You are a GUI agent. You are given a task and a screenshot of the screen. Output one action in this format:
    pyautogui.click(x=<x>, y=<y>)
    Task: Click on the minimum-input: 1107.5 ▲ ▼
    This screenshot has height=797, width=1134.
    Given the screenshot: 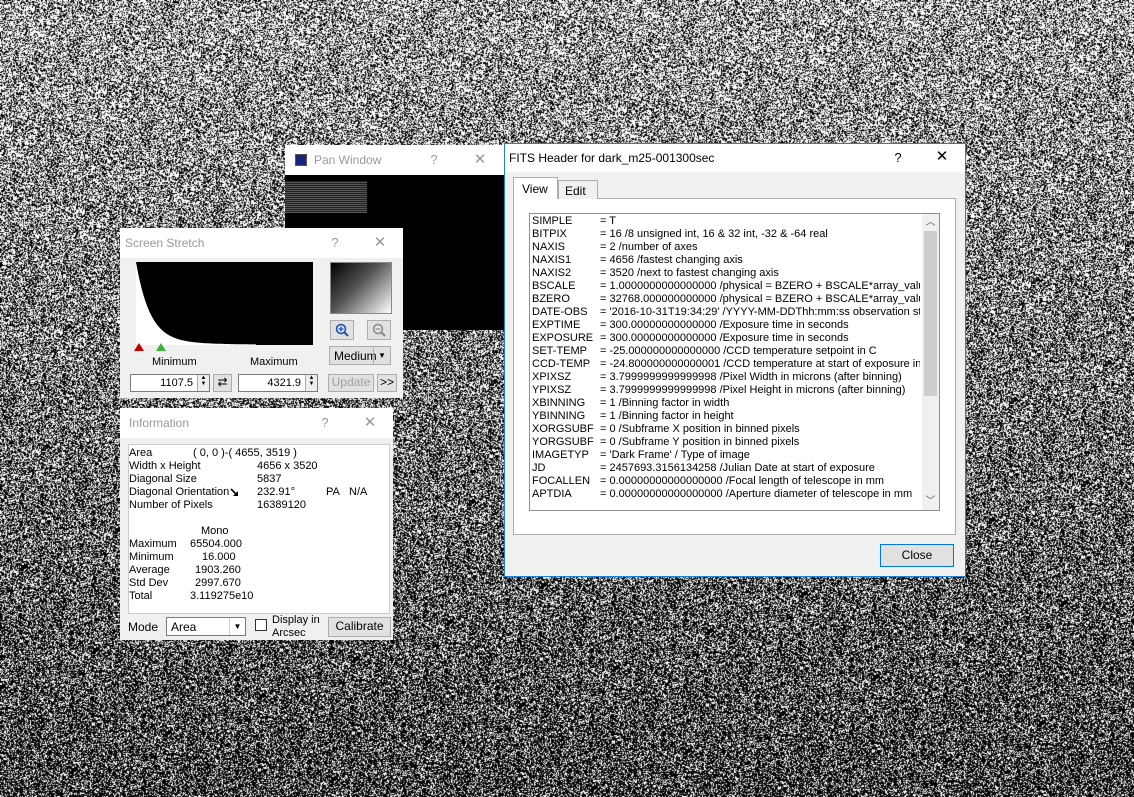 What is the action you would take?
    pyautogui.click(x=170, y=383)
    